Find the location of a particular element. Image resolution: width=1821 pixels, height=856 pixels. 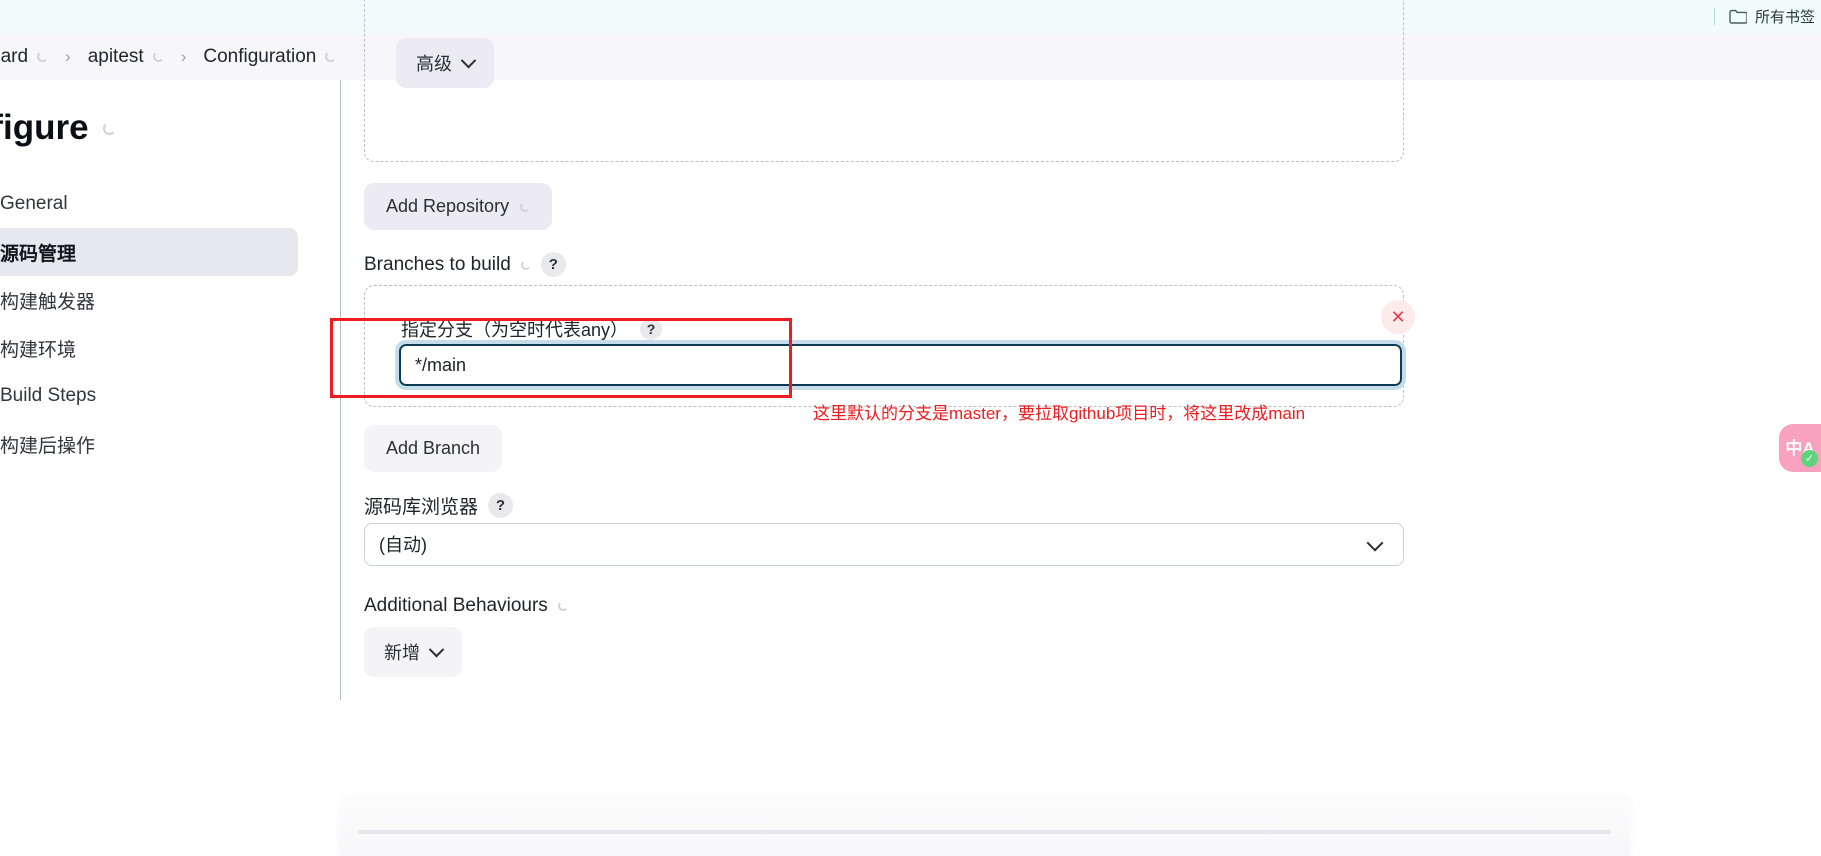

all-bookmarks-button: 所有书签 is located at coordinates (1772, 16).